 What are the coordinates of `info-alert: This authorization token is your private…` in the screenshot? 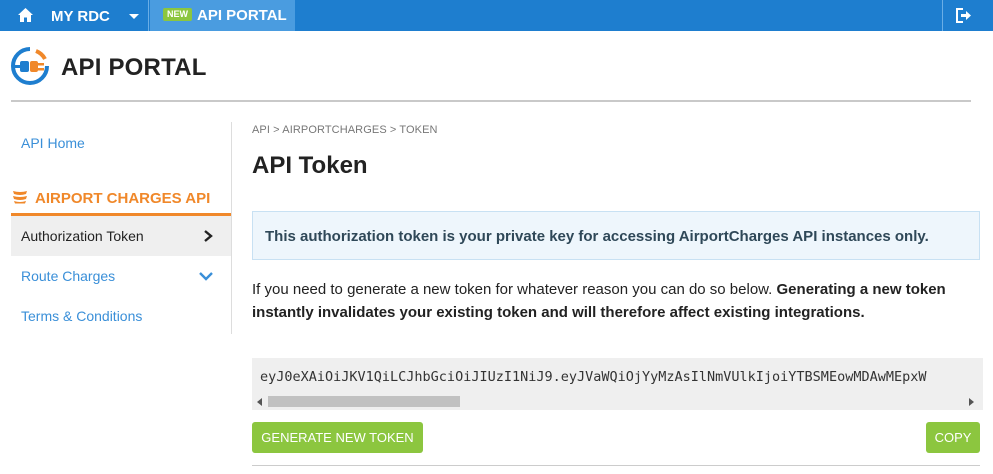 It's located at (616, 235).